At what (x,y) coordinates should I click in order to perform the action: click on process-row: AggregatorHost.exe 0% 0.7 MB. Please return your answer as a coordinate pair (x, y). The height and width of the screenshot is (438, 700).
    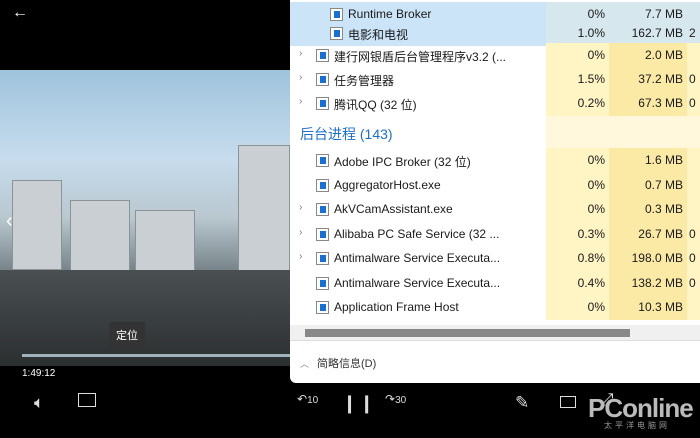
    Looking at the image, I should click on (495, 185).